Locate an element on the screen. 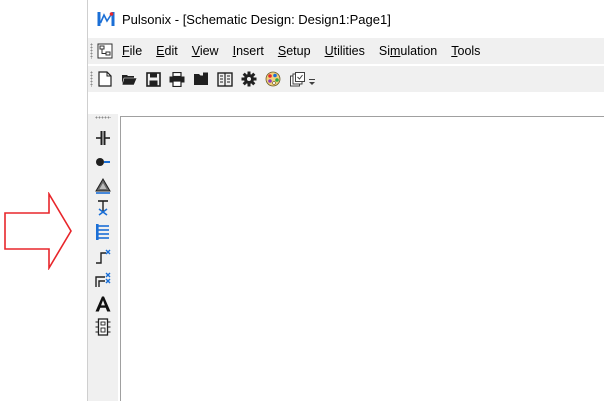  menu-utilities: Utilities is located at coordinates (345, 51).